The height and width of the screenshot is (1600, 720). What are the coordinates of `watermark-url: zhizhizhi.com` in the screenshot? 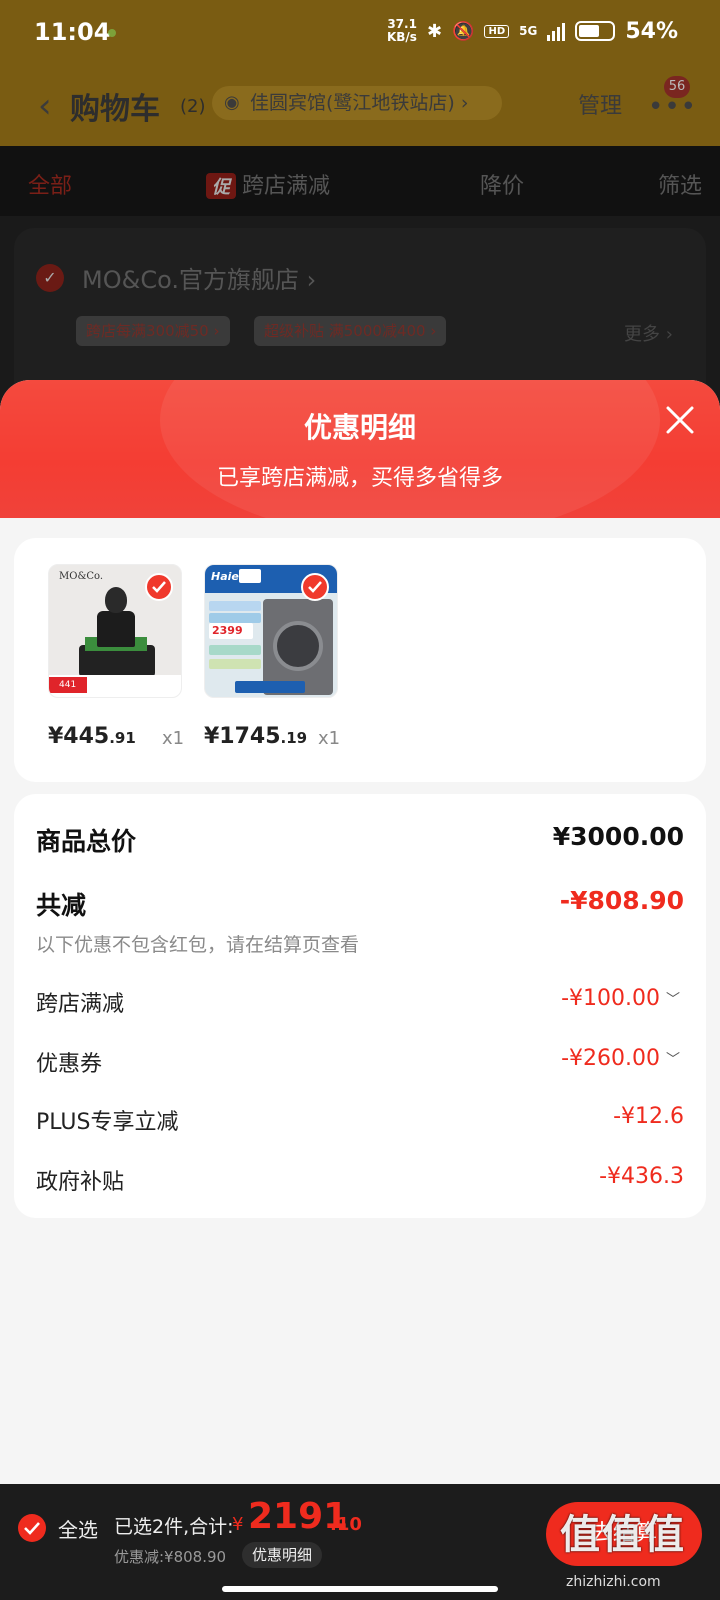 It's located at (613, 1582).